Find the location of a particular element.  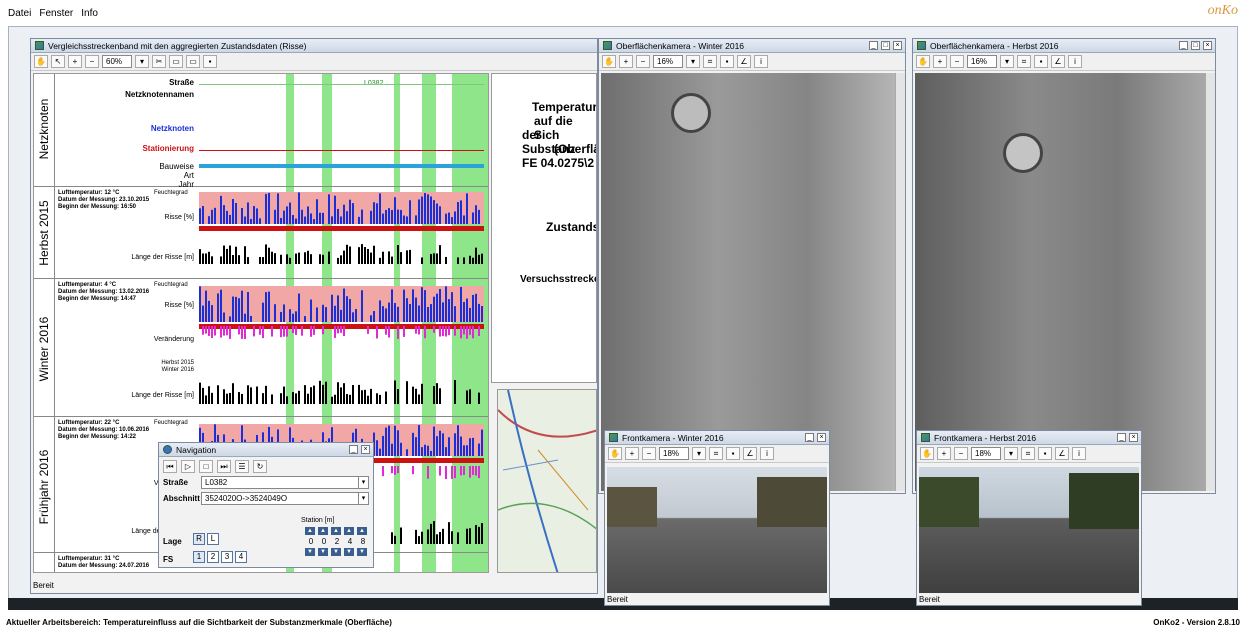

window-titlebar: Frontkamera - Herbst 2016 _ × is located at coordinates (1029, 438).